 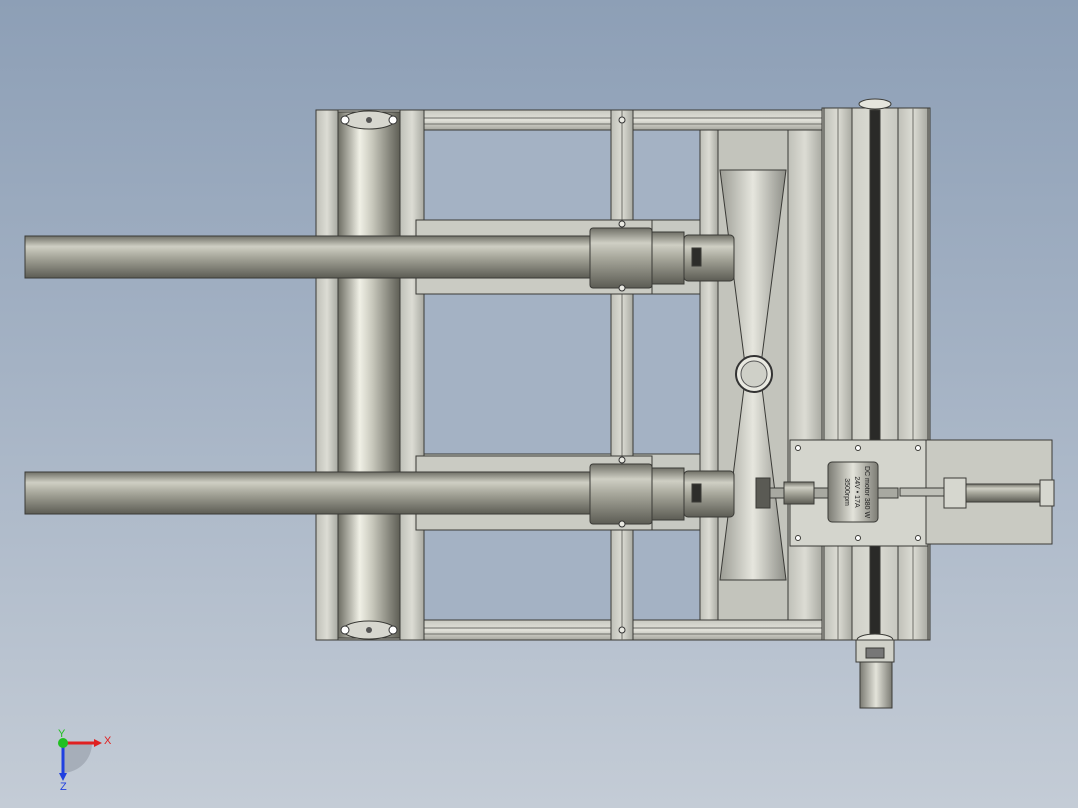 What do you see at coordinates (846, 492) in the screenshot?
I see `motor-label-line3: 3500rpm` at bounding box center [846, 492].